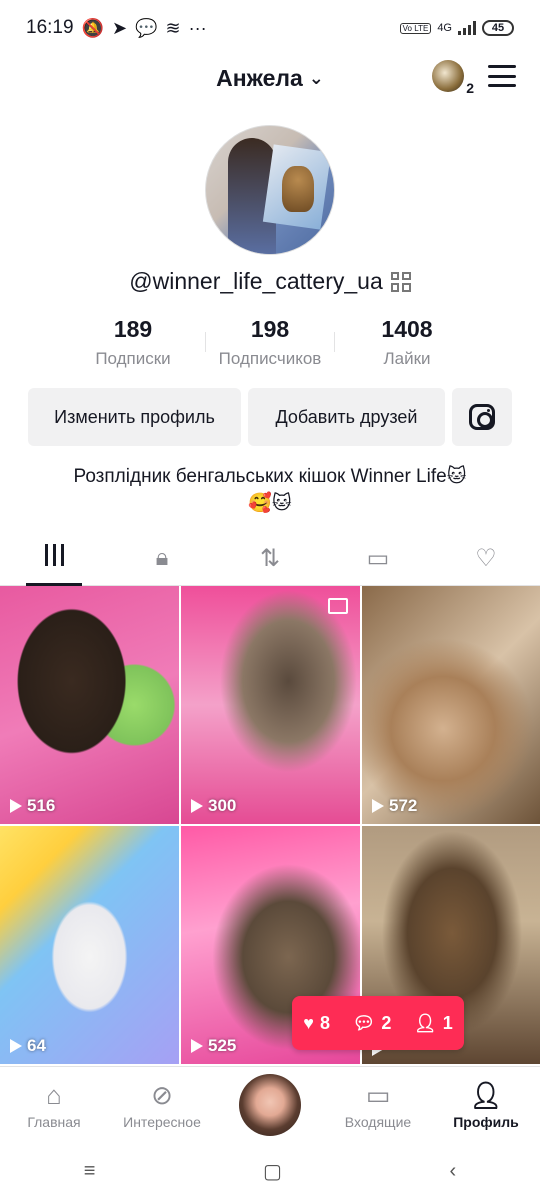 Image resolution: width=540 pixels, height=1200 pixels. I want to click on profile-icon: 👤︎, so click(486, 1094).